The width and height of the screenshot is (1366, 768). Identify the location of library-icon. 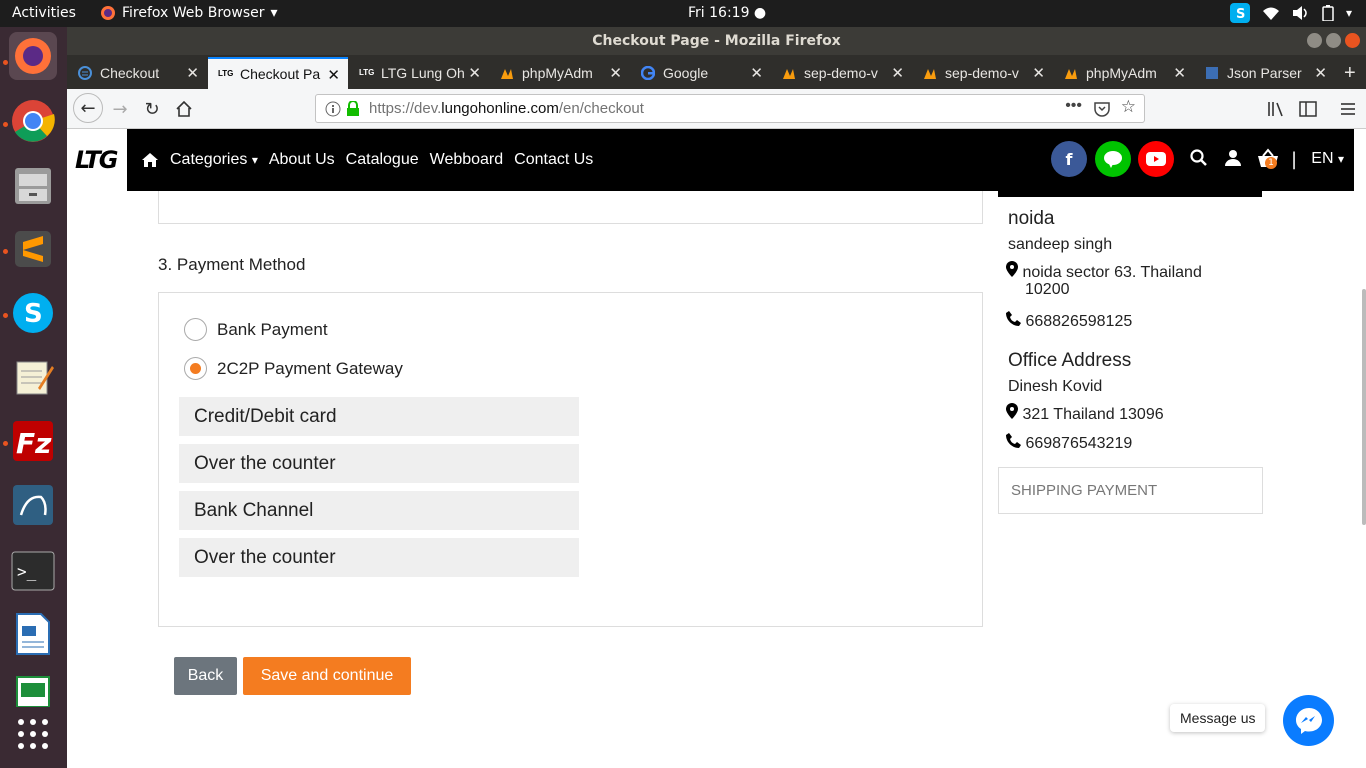
(1276, 109).